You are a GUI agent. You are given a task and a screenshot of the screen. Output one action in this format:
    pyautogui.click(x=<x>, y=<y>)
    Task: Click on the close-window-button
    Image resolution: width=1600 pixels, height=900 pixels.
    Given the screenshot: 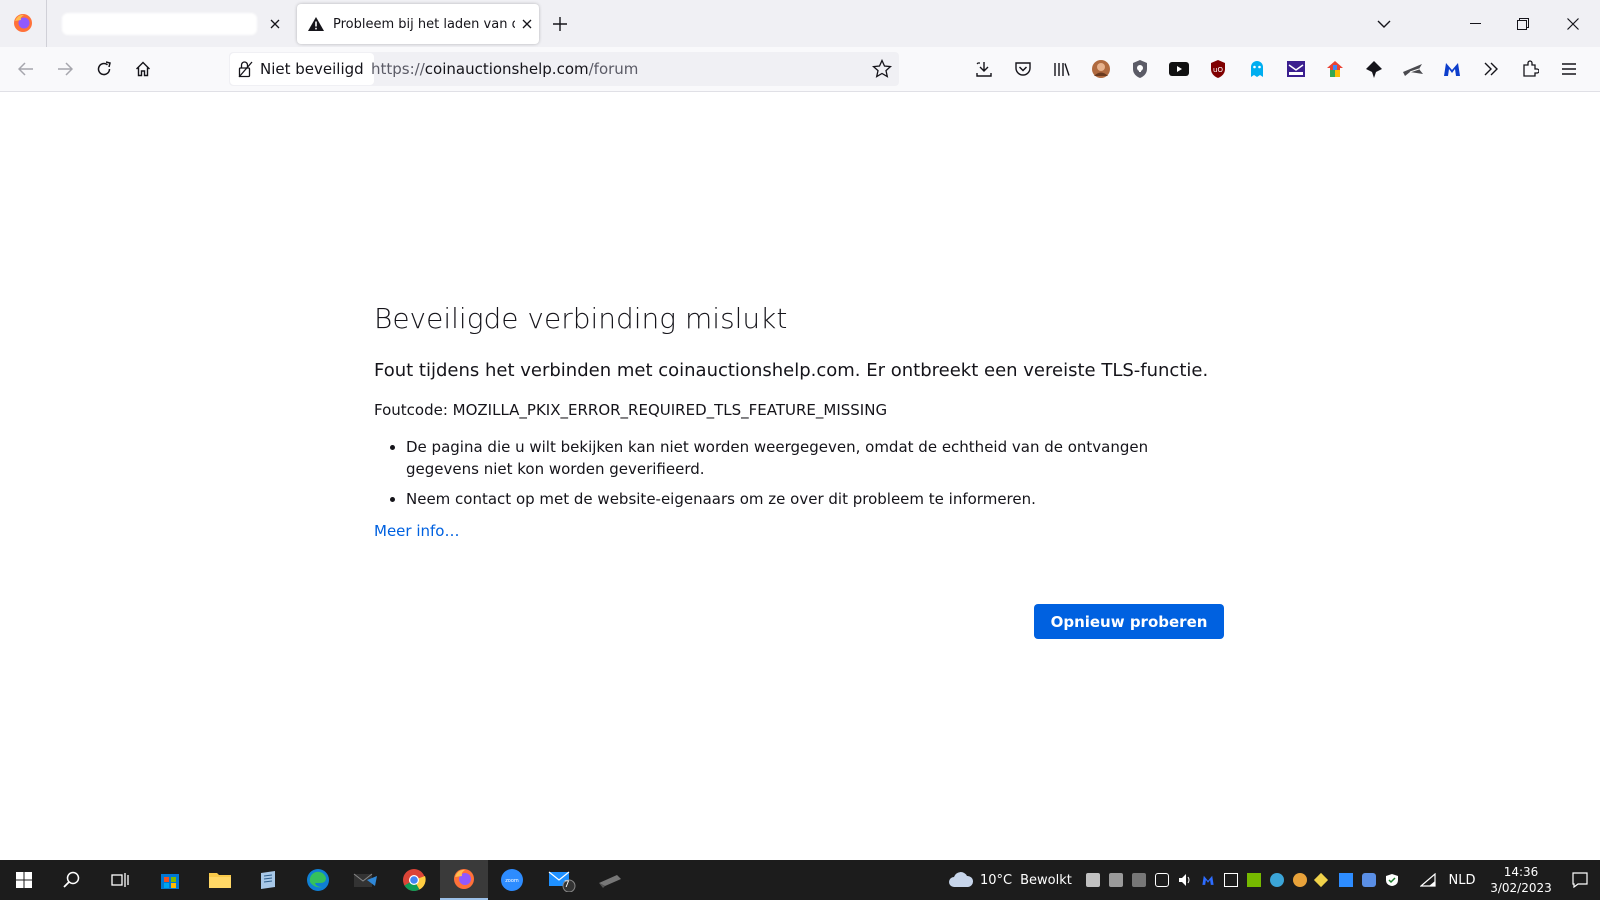 What is the action you would take?
    pyautogui.click(x=1573, y=23)
    